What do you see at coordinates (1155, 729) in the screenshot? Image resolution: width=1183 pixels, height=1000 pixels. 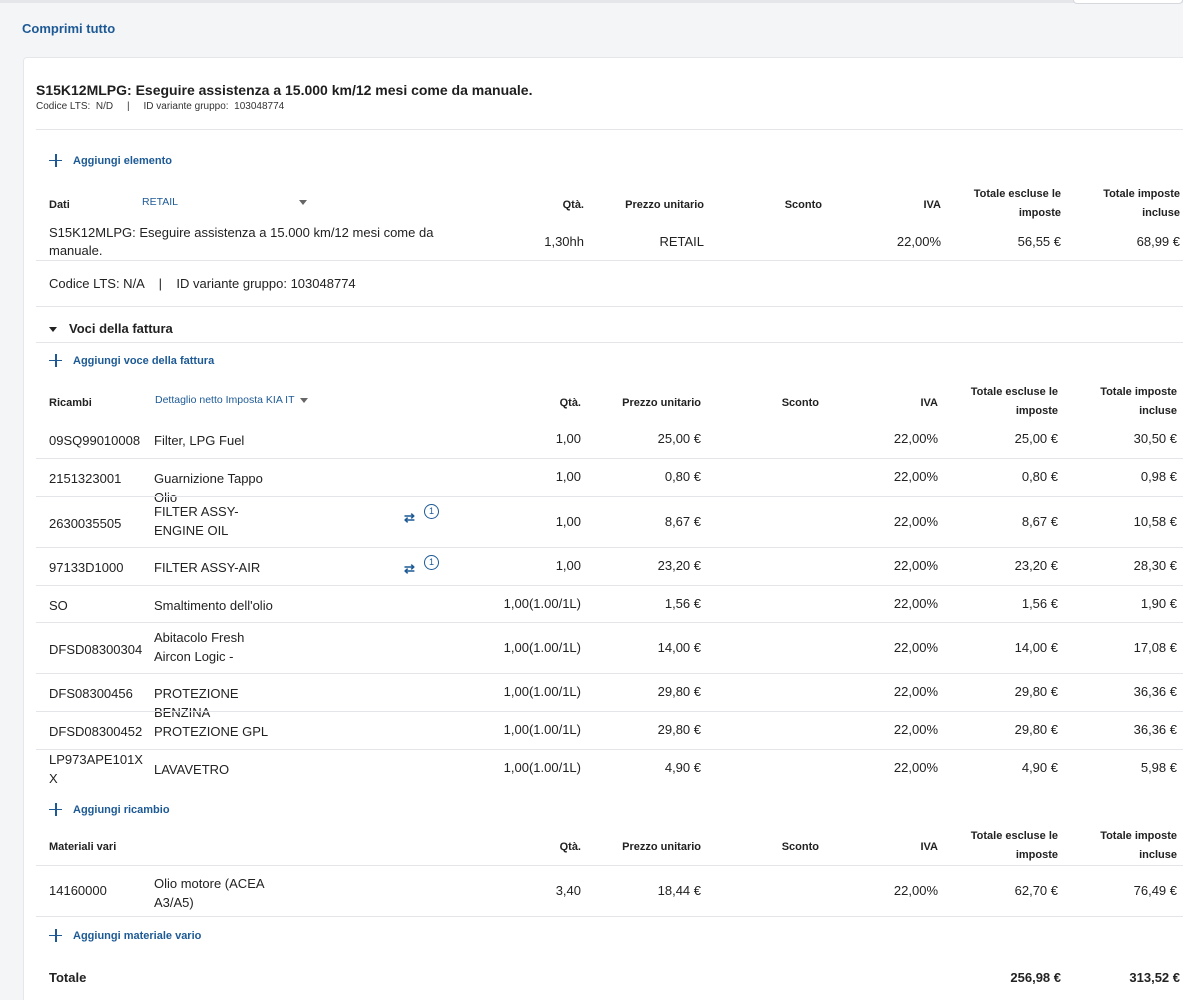 I see `part-incl: 36,36 €` at bounding box center [1155, 729].